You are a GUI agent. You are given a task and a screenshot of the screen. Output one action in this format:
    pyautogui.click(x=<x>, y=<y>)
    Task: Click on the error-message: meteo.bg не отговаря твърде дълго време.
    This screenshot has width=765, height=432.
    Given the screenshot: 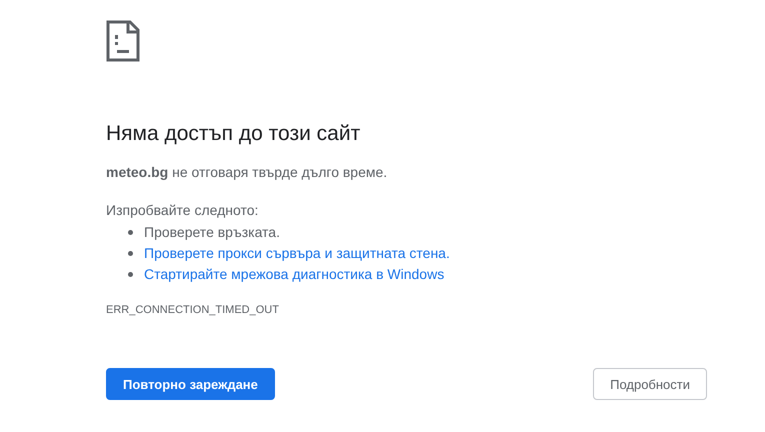 What is the action you would take?
    pyautogui.click(x=247, y=172)
    